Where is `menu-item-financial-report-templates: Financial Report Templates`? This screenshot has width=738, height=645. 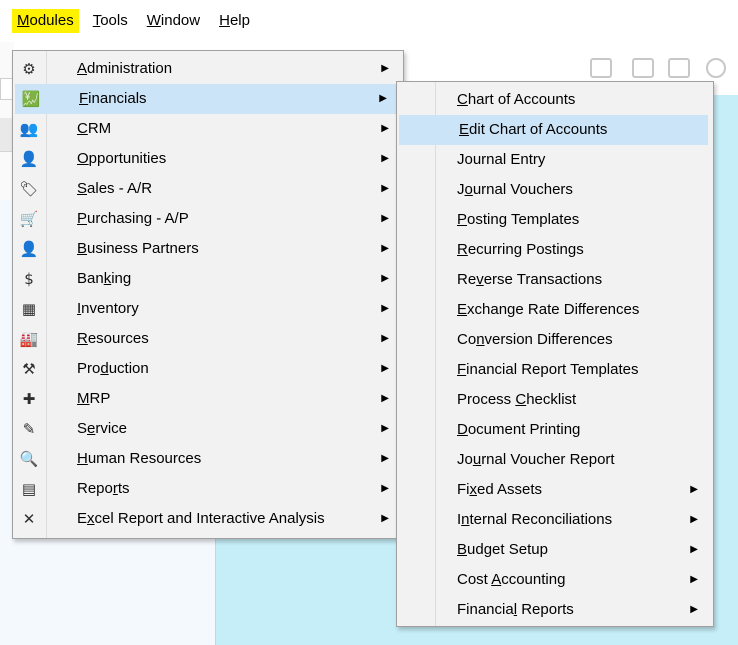
menu-item-financial-report-templates: Financial Report Templates is located at coordinates (555, 370).